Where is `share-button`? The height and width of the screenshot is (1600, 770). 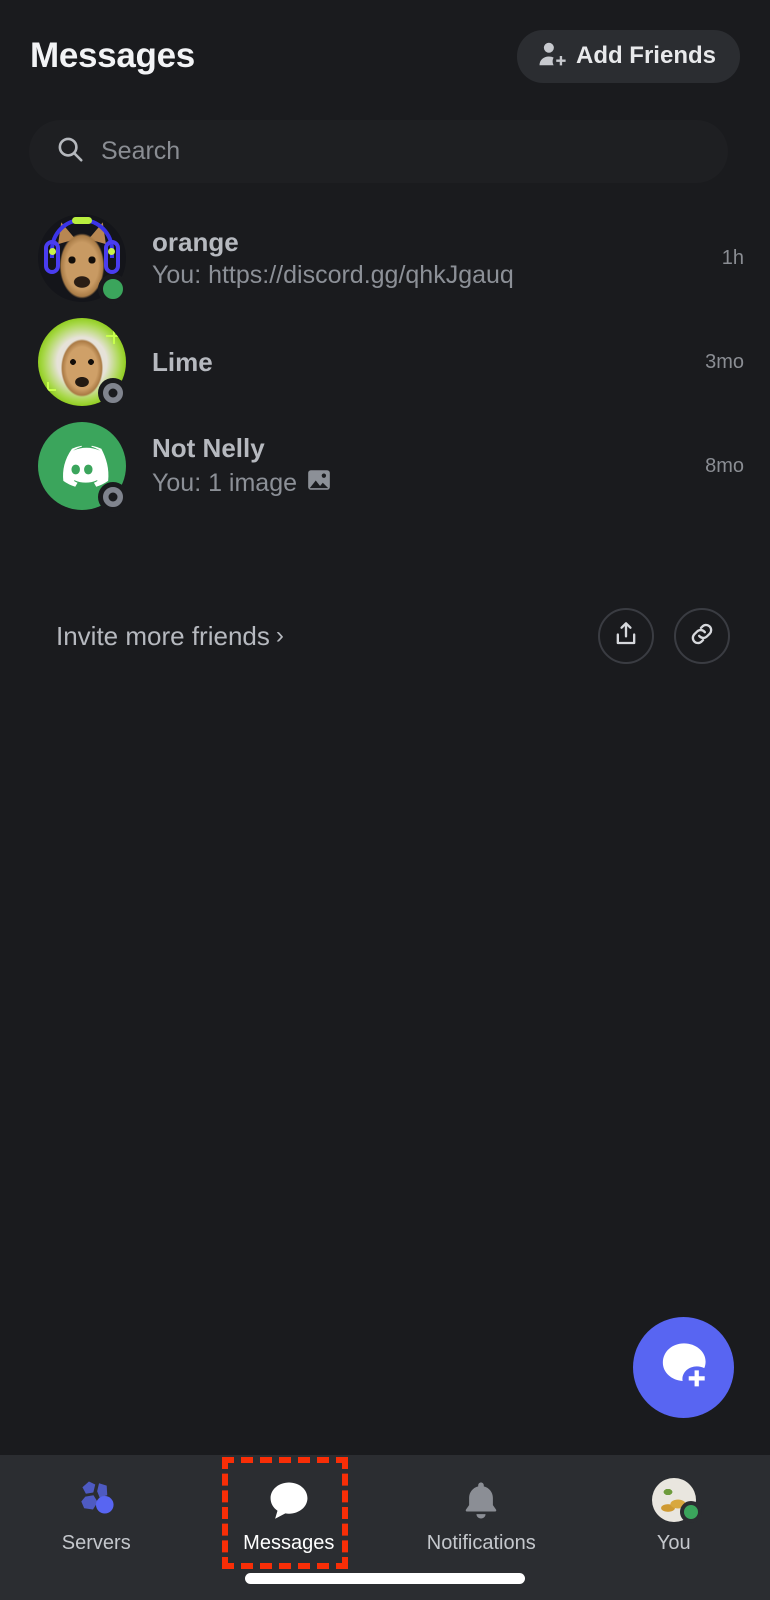 share-button is located at coordinates (626, 636).